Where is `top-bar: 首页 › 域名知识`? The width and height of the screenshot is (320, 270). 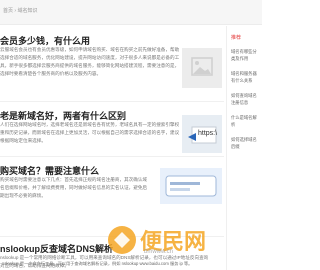 top-bar: 首页 › 域名知识 is located at coordinates (131, 12).